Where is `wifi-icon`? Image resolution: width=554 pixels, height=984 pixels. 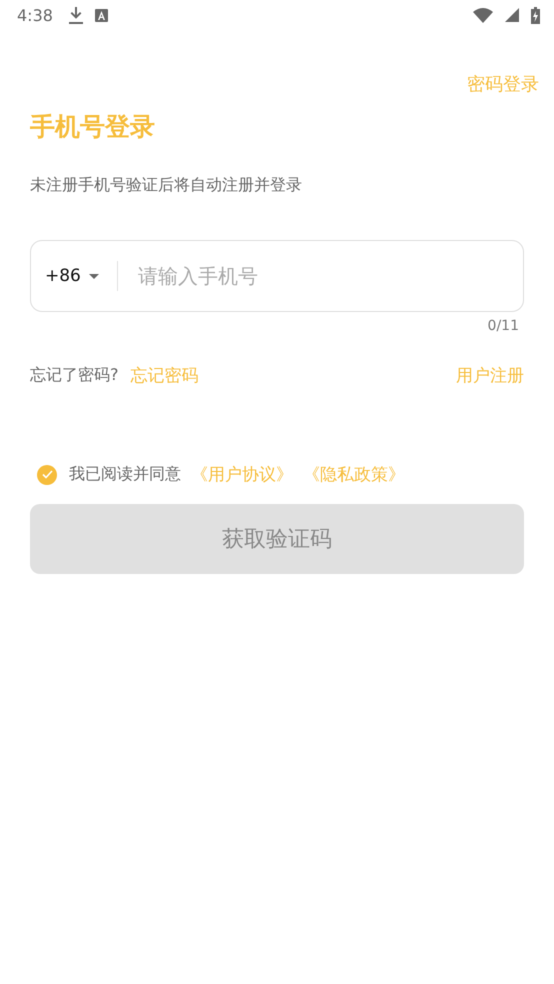 wifi-icon is located at coordinates (483, 15).